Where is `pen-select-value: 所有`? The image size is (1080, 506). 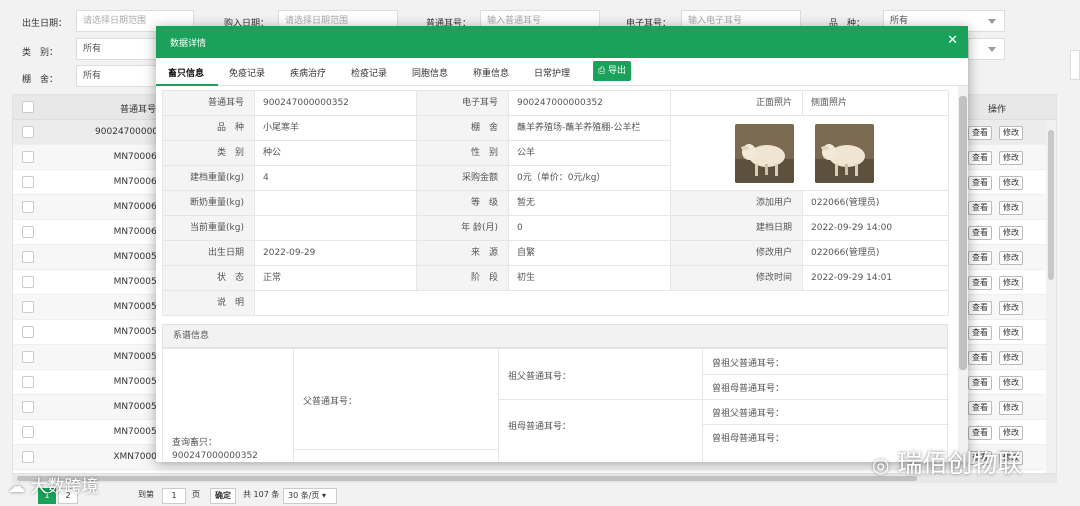
pen-select-value: 所有 is located at coordinates (92, 76).